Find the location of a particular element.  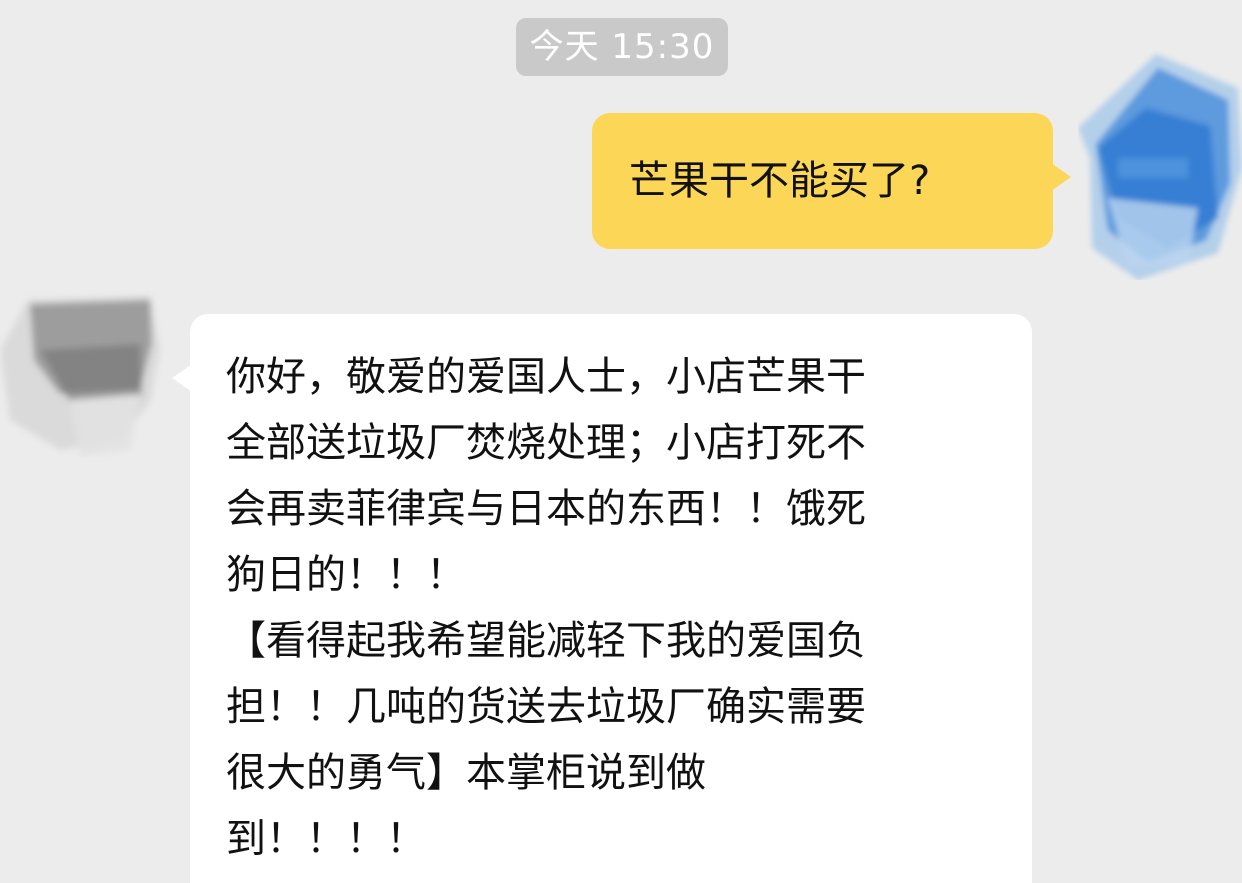

blurred-blue-avatar-icon is located at coordinates (1160, 167).